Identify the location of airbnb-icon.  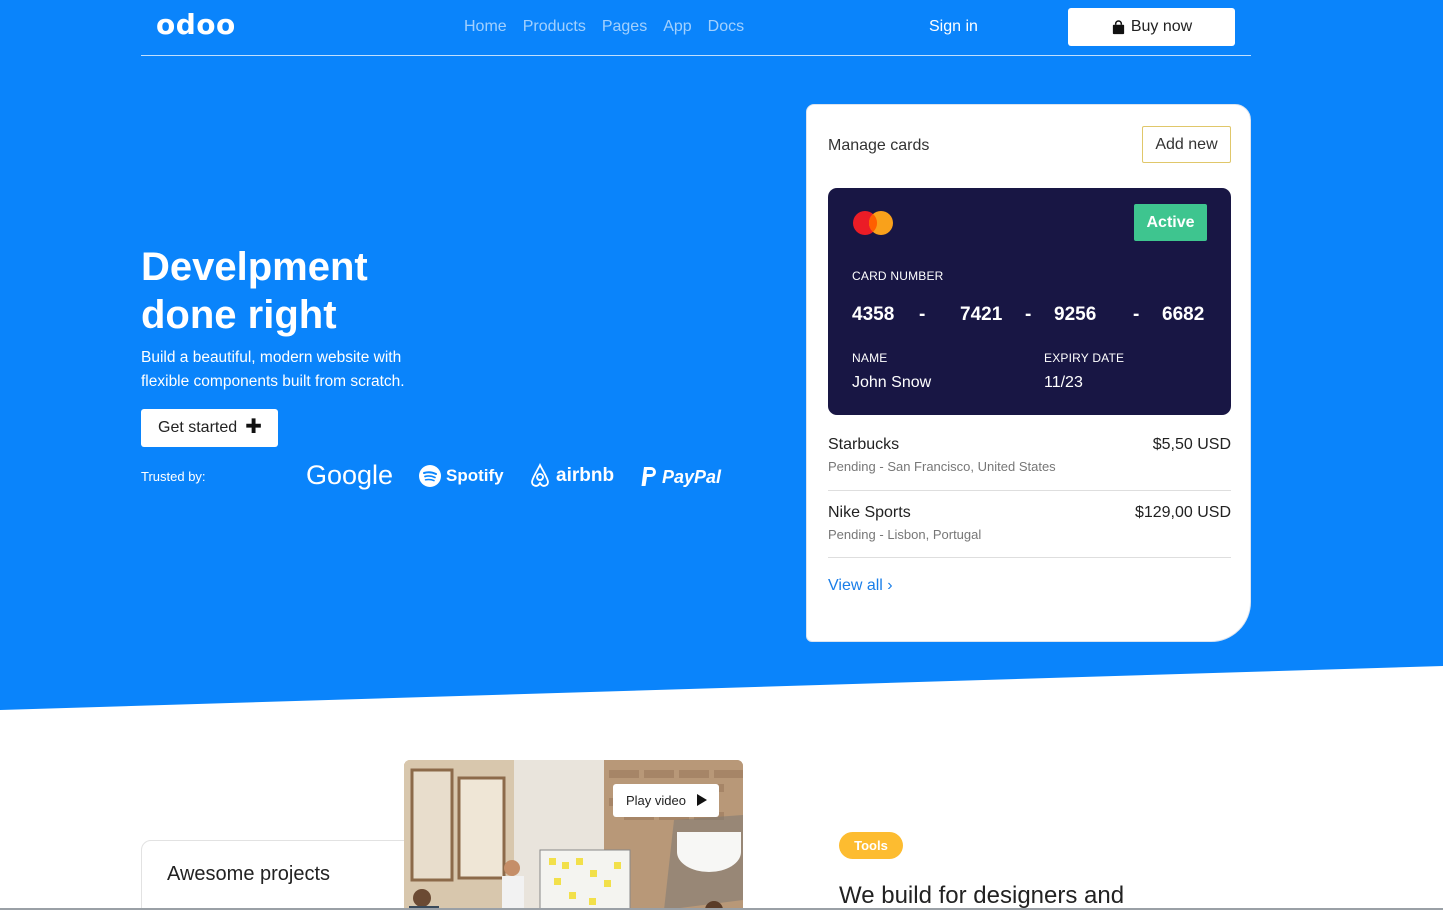
(540, 475).